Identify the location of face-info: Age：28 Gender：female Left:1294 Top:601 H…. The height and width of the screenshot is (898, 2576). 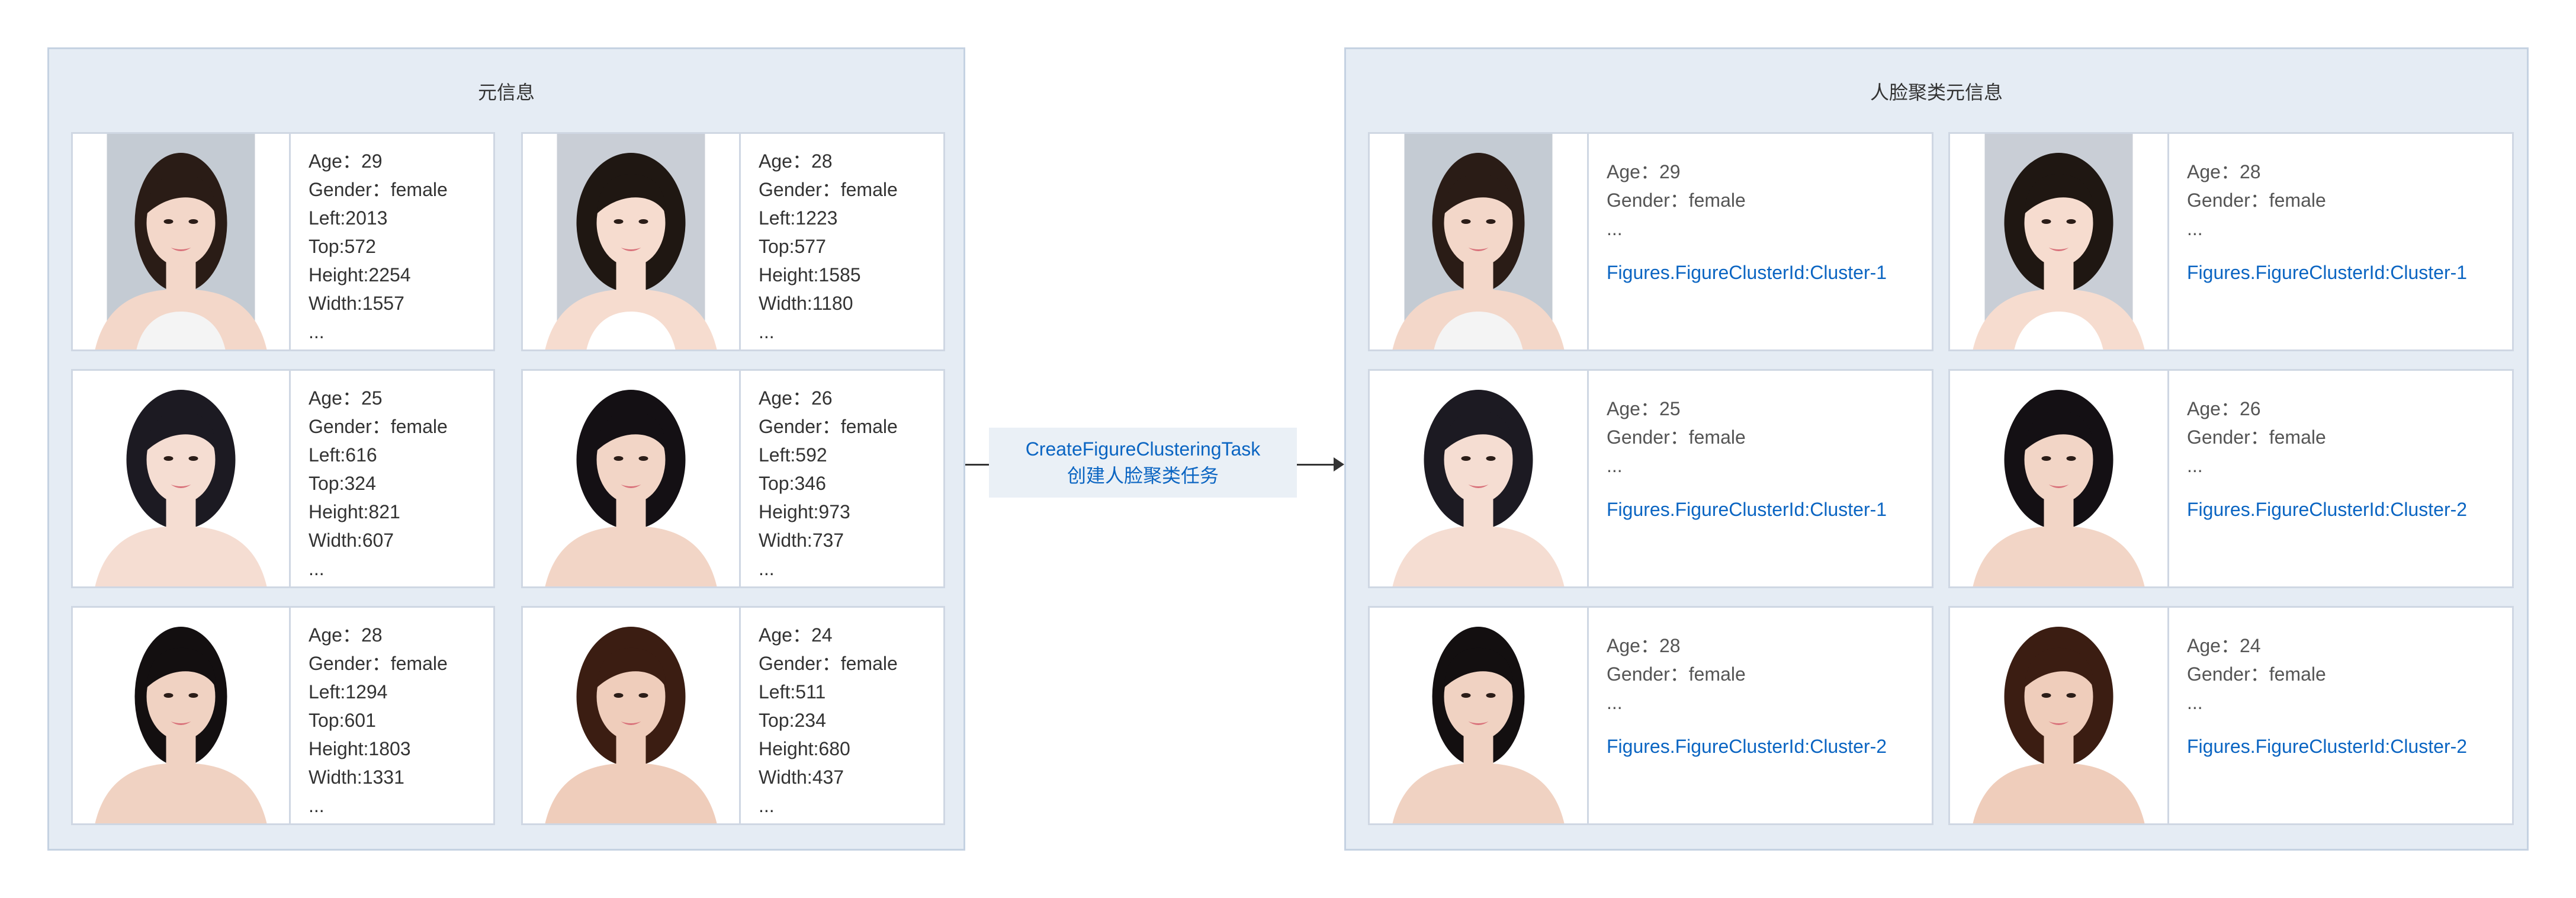
(378, 720).